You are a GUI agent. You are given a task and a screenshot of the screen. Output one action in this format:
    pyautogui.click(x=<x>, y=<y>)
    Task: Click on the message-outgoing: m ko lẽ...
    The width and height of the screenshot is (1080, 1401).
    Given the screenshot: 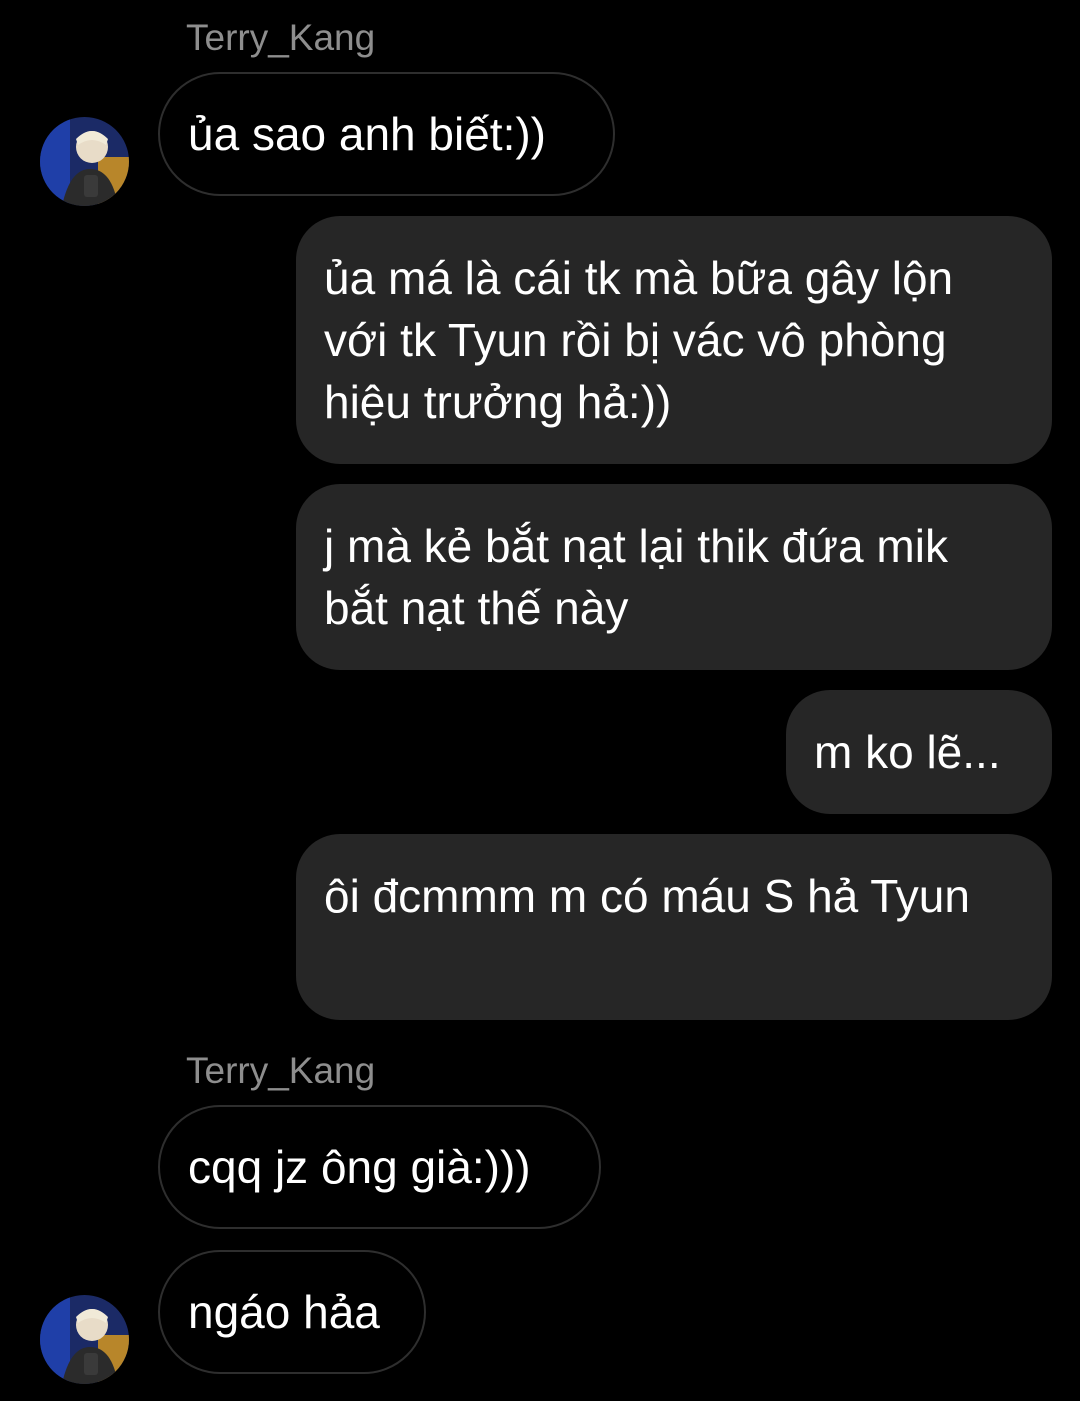 What is the action you would take?
    pyautogui.click(x=919, y=752)
    